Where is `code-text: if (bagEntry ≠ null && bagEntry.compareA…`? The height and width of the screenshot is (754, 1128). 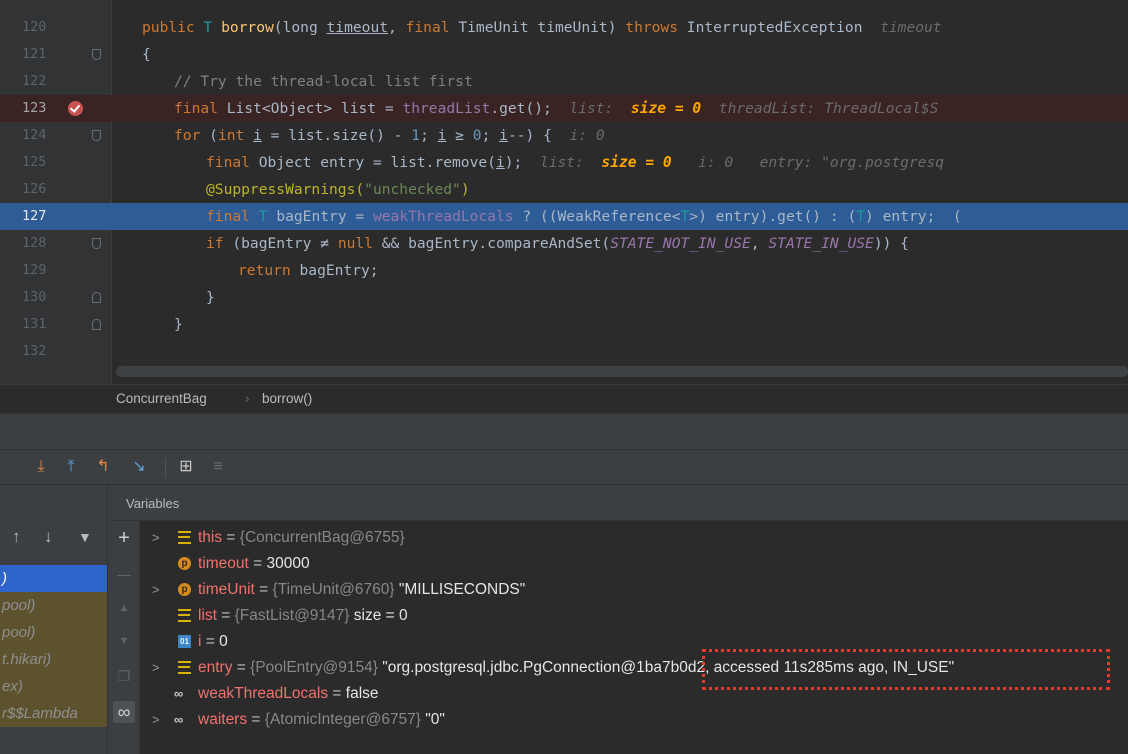 code-text: if (bagEntry ≠ null && bagEntry.compareA… is located at coordinates (557, 243).